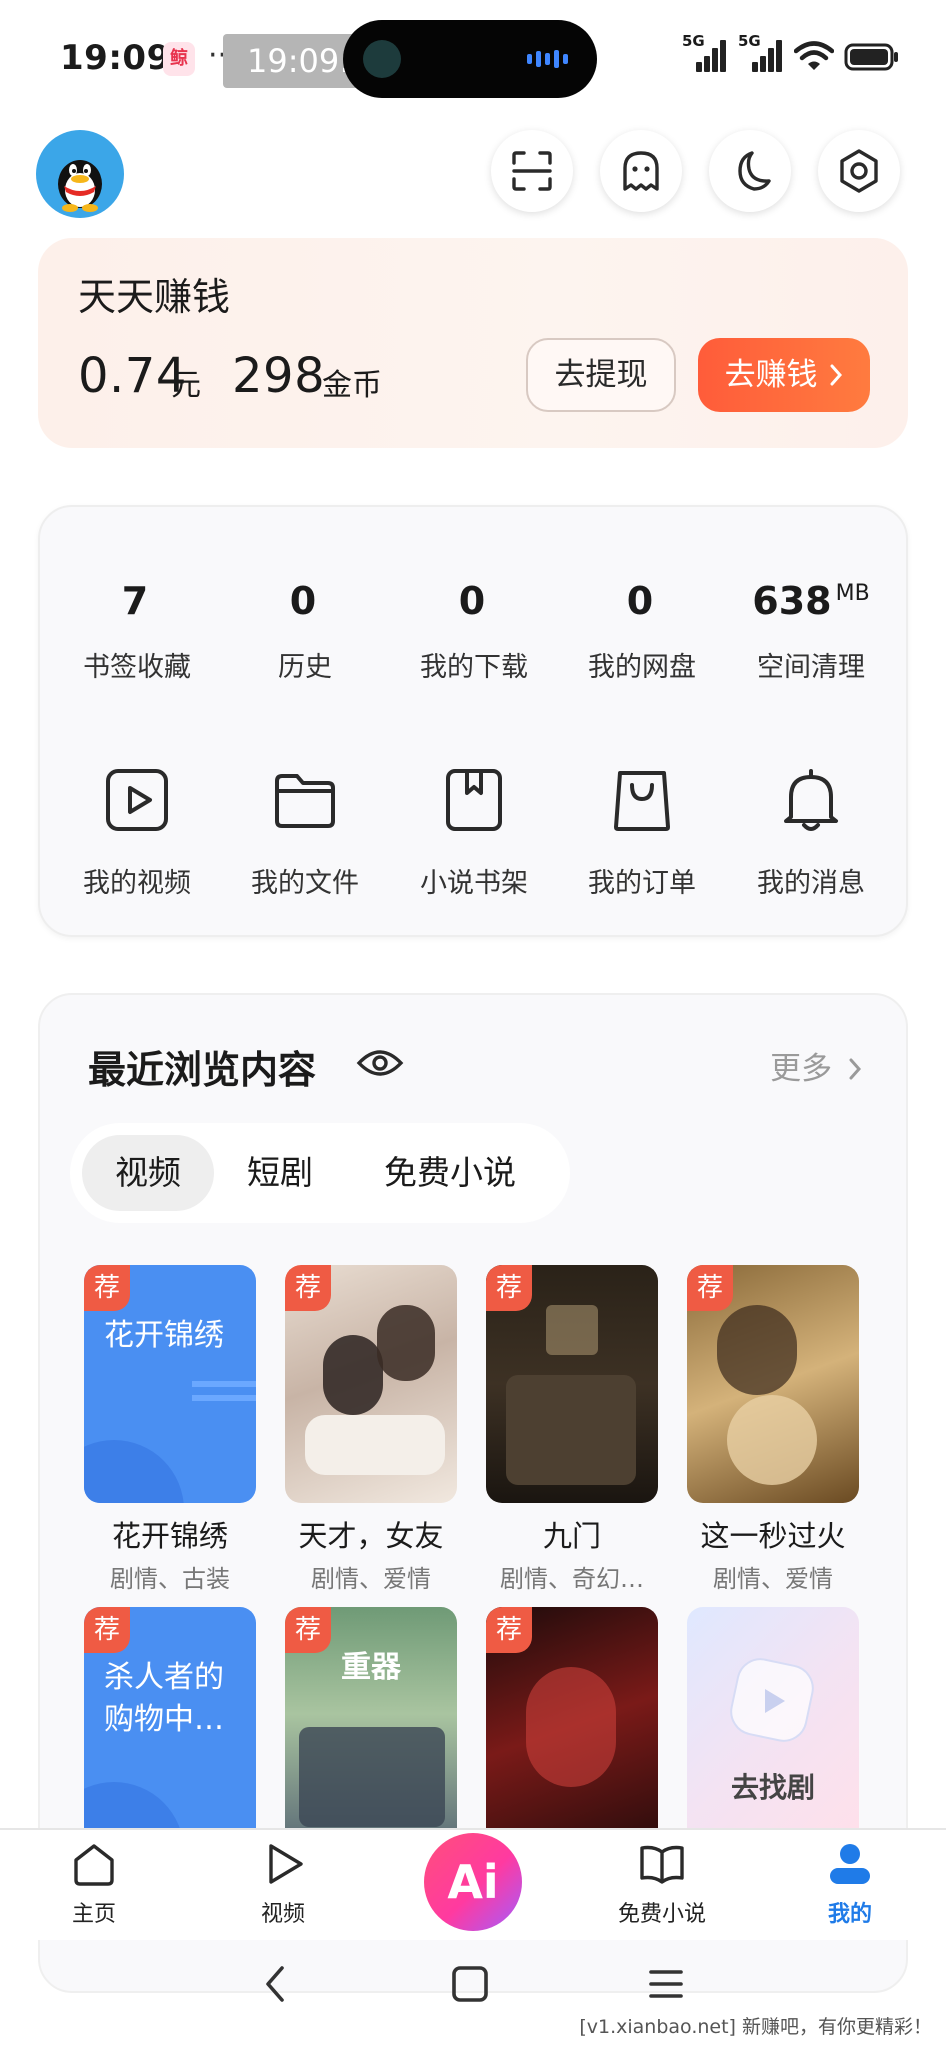 The width and height of the screenshot is (946, 2048). What do you see at coordinates (186, 385) in the screenshot?
I see `cash-unit: 元` at bounding box center [186, 385].